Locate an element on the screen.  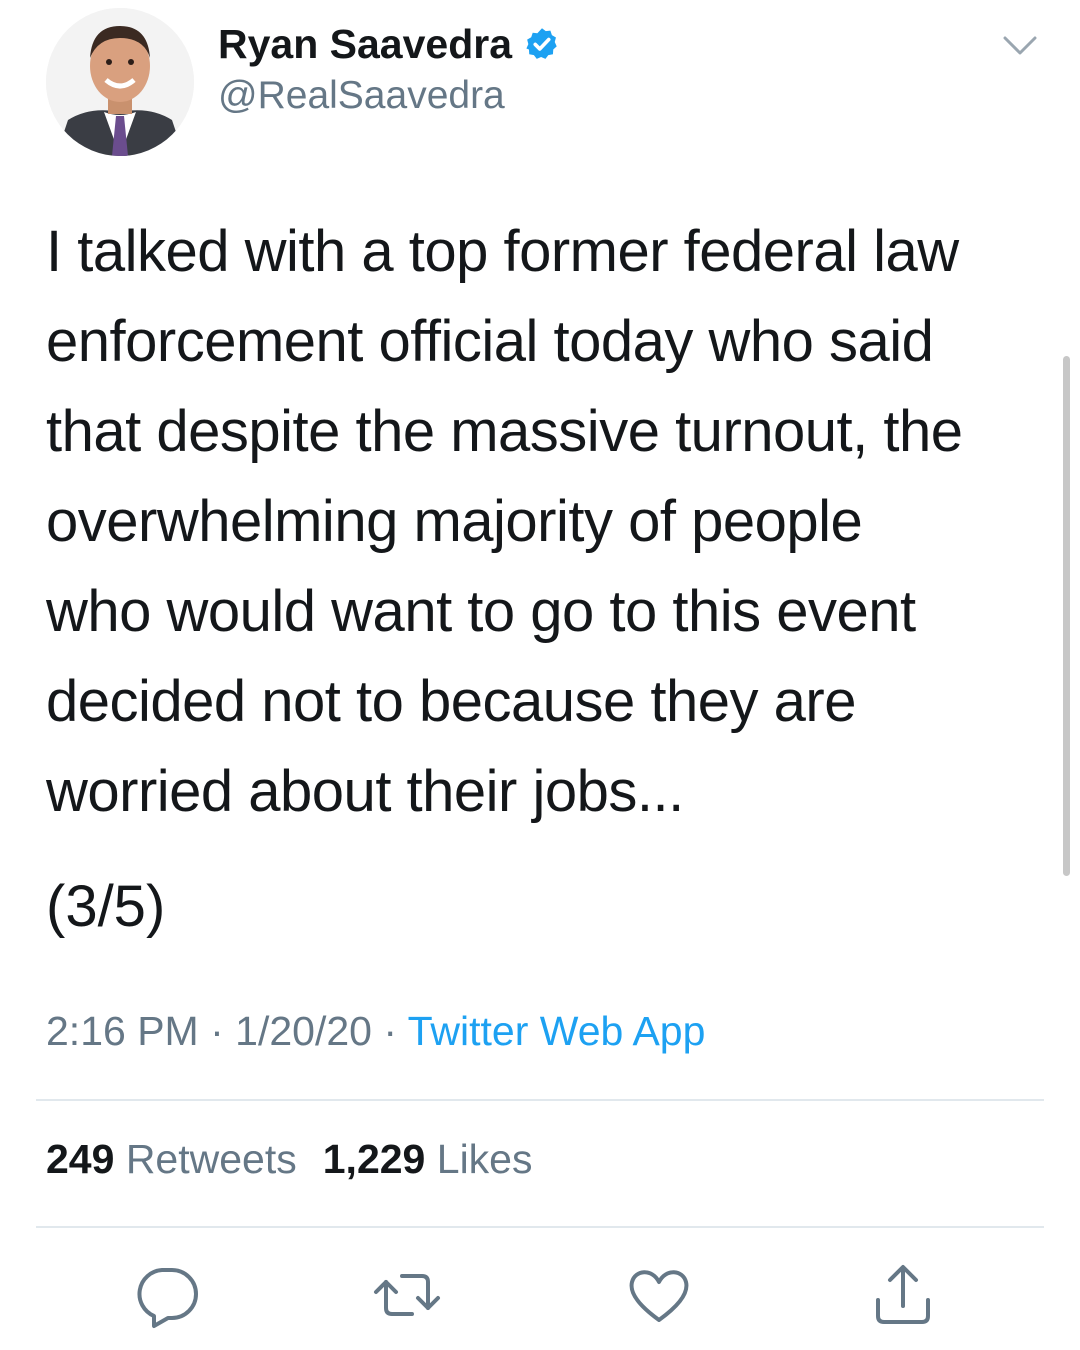
tweet-meta: 2:16 PM · 1/20/20 · Twitter Web App is located at coordinates (375, 1031).